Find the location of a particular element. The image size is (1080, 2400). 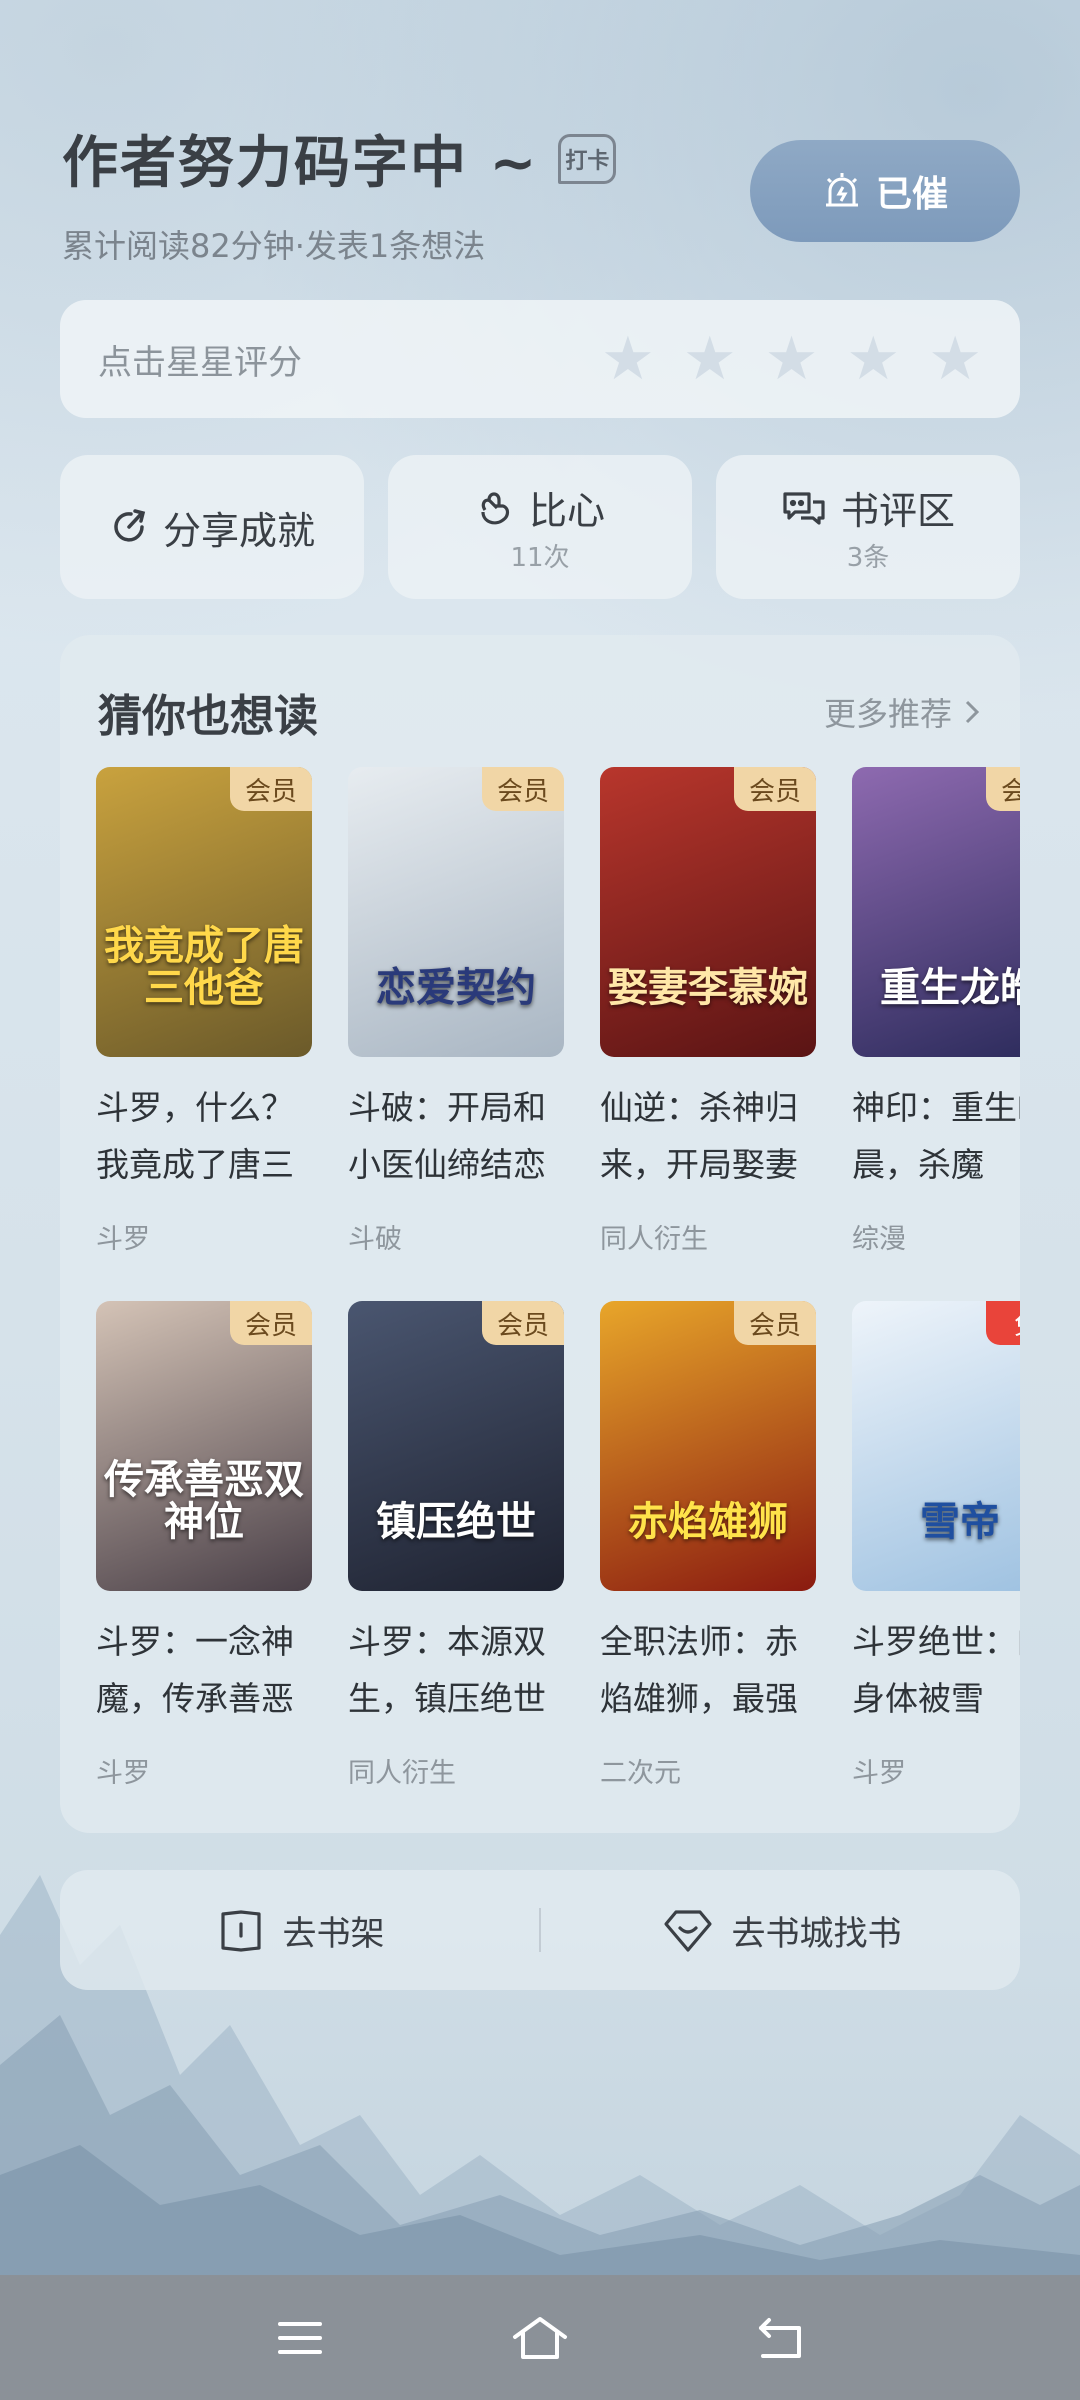

share-achievement-button: 分享成就 is located at coordinates (212, 527).